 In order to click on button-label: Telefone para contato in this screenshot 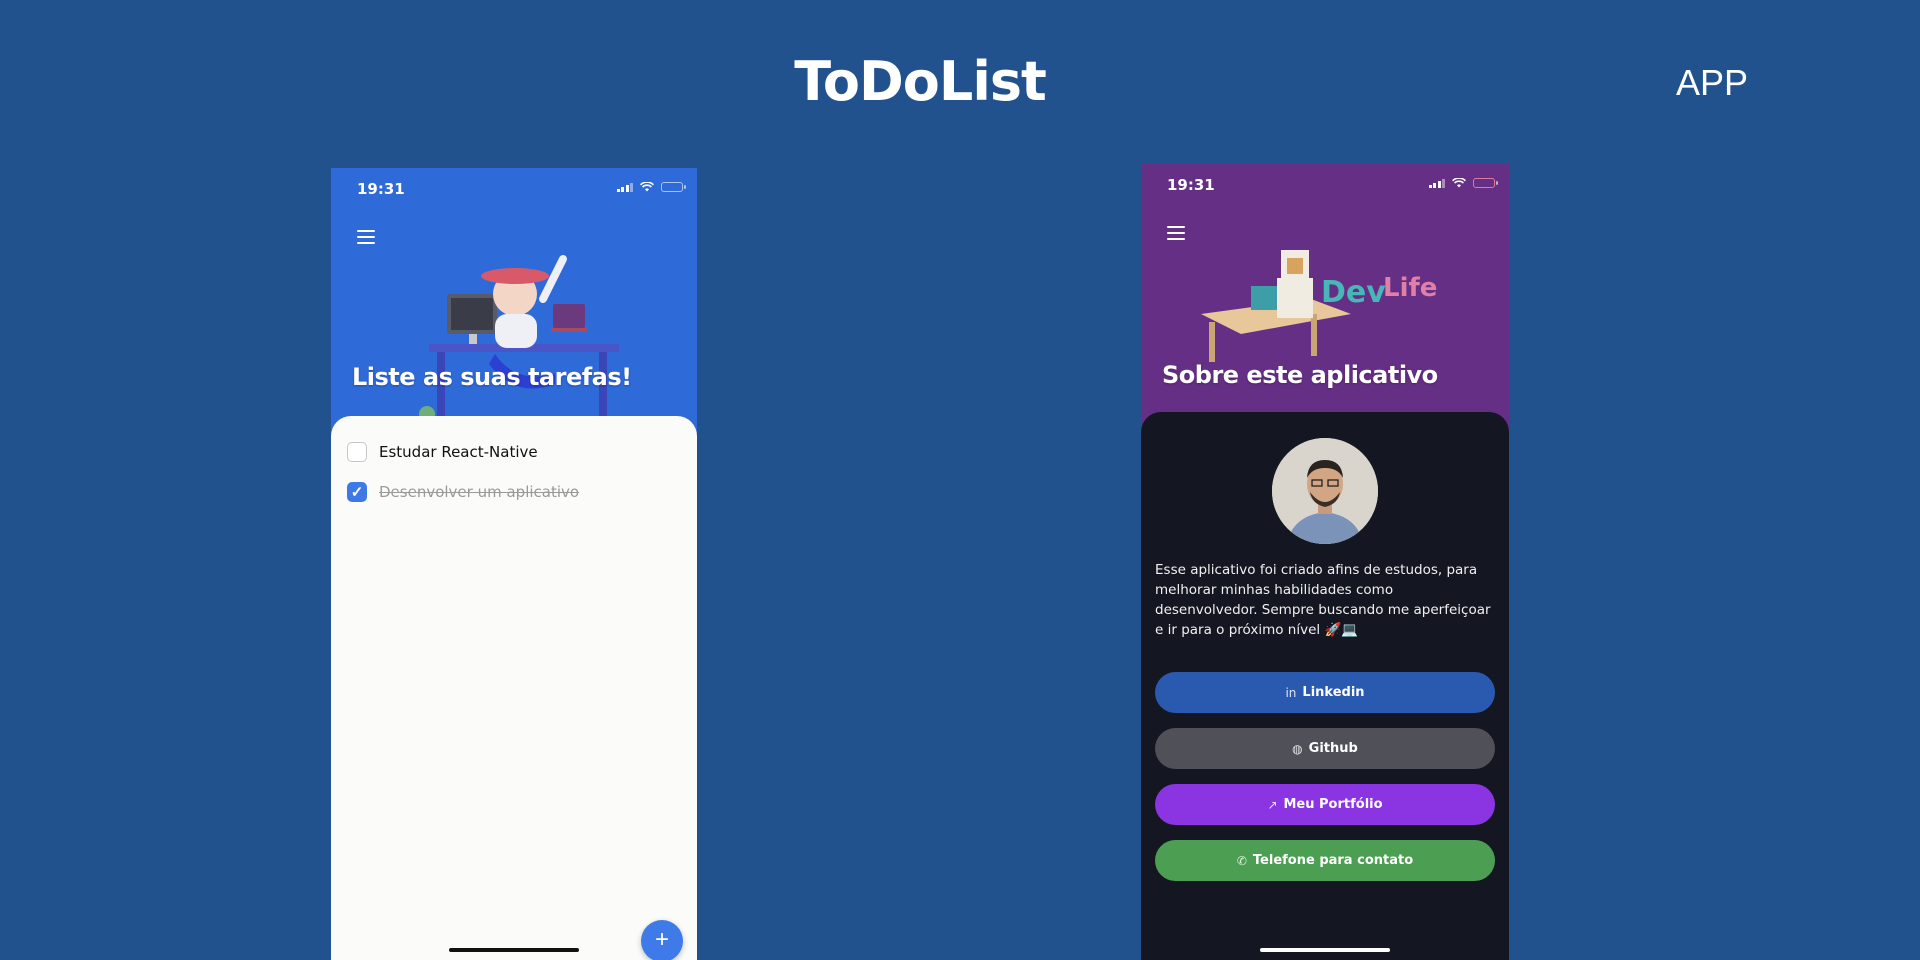, I will do `click(1333, 860)`.